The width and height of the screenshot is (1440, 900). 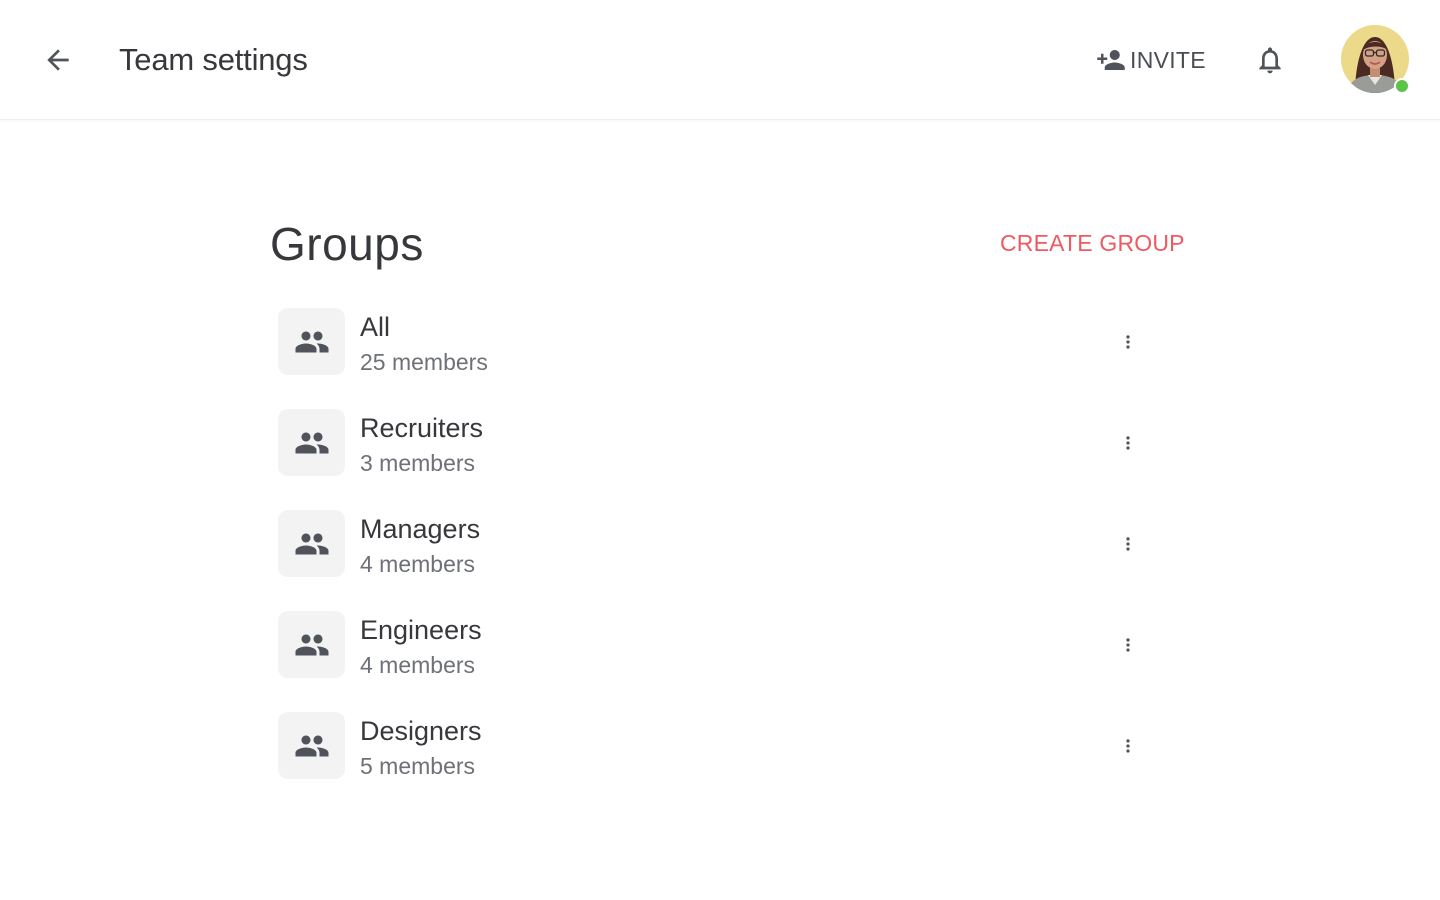 What do you see at coordinates (347, 244) in the screenshot?
I see `groups-heading: Groups` at bounding box center [347, 244].